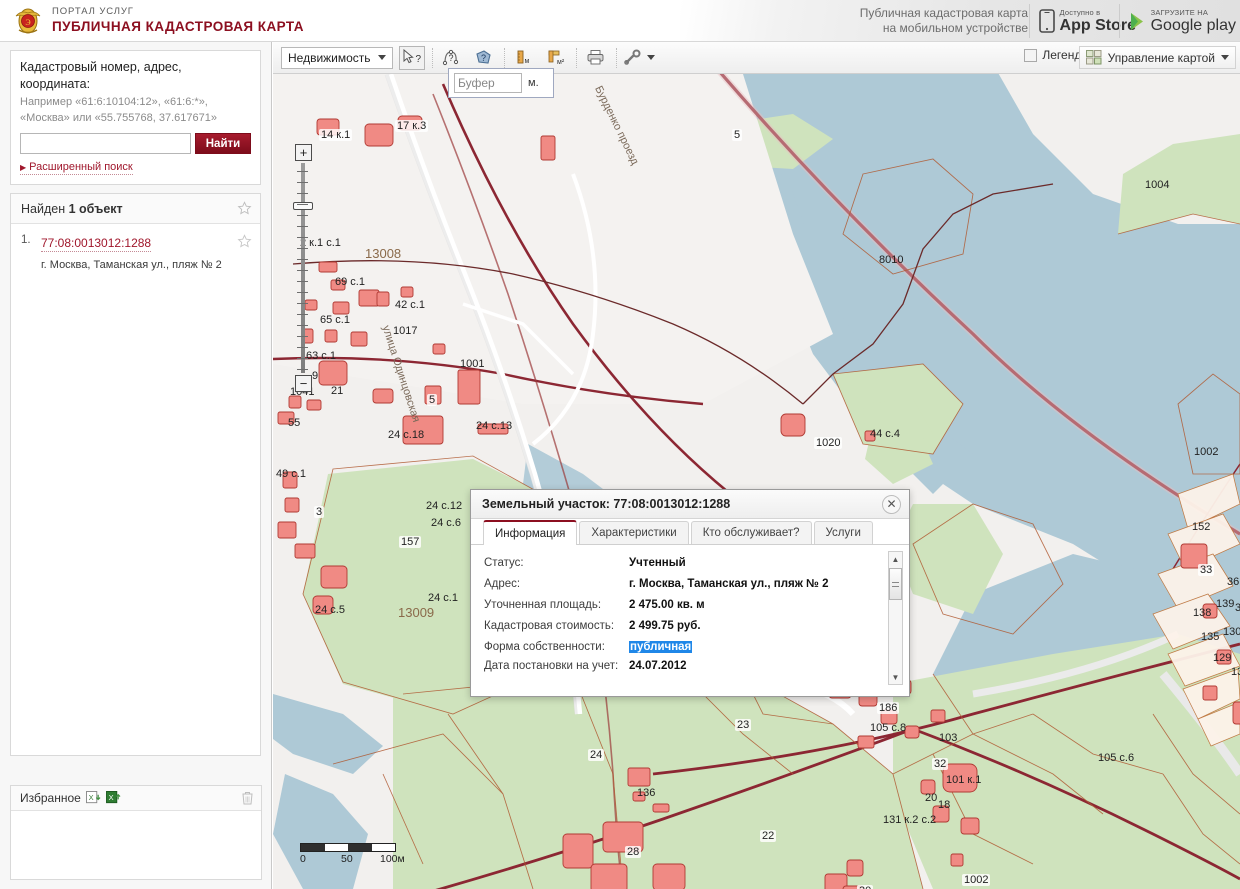  Describe the element at coordinates (129, 209) in the screenshot. I see `results-count-text: Найден 1 объект` at that location.